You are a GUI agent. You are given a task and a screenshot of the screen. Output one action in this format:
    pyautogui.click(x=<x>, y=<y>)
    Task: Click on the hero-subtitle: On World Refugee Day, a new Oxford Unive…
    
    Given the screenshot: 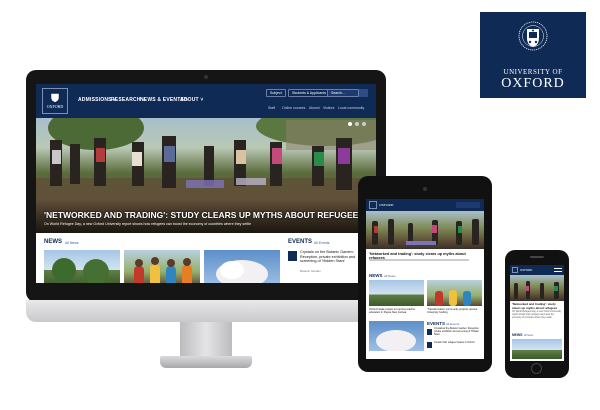 What is the action you would take?
    pyautogui.click(x=148, y=224)
    